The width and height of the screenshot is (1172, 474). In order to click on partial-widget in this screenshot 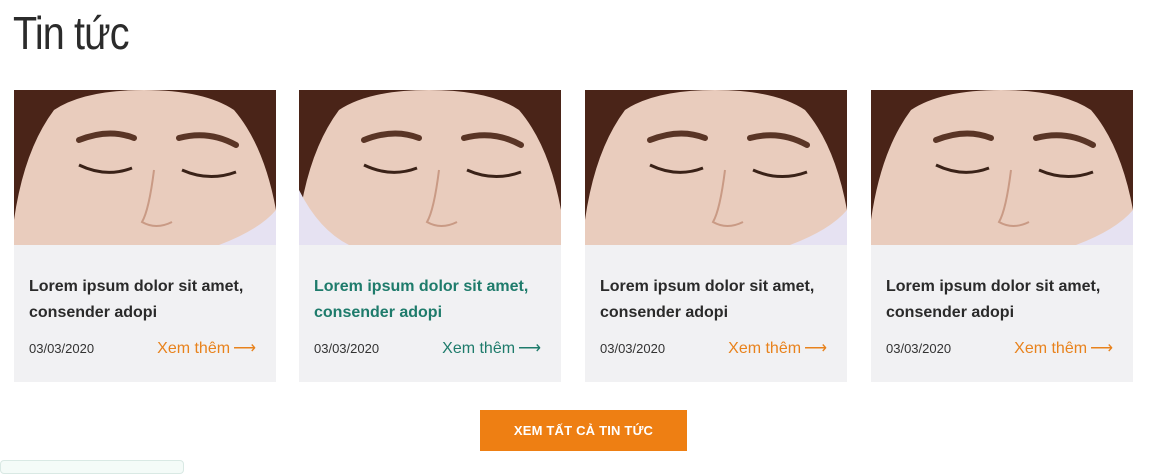, I will do `click(92, 467)`.